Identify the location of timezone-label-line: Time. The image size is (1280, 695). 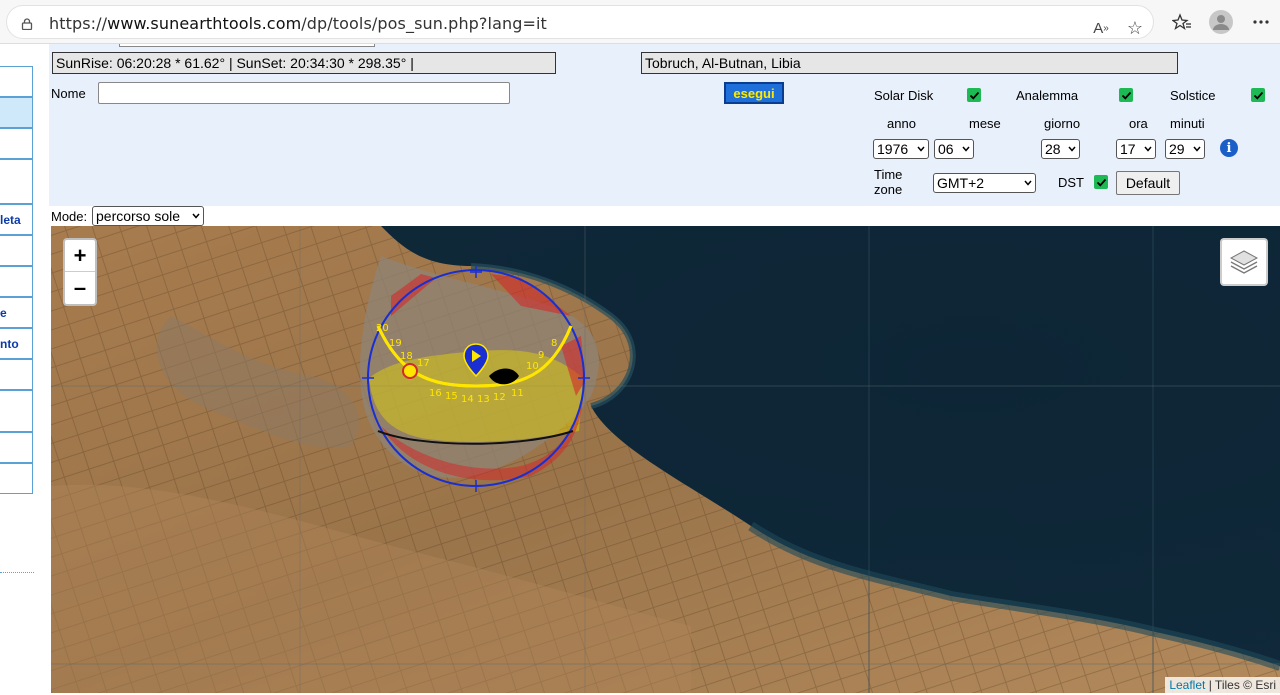
(888, 174).